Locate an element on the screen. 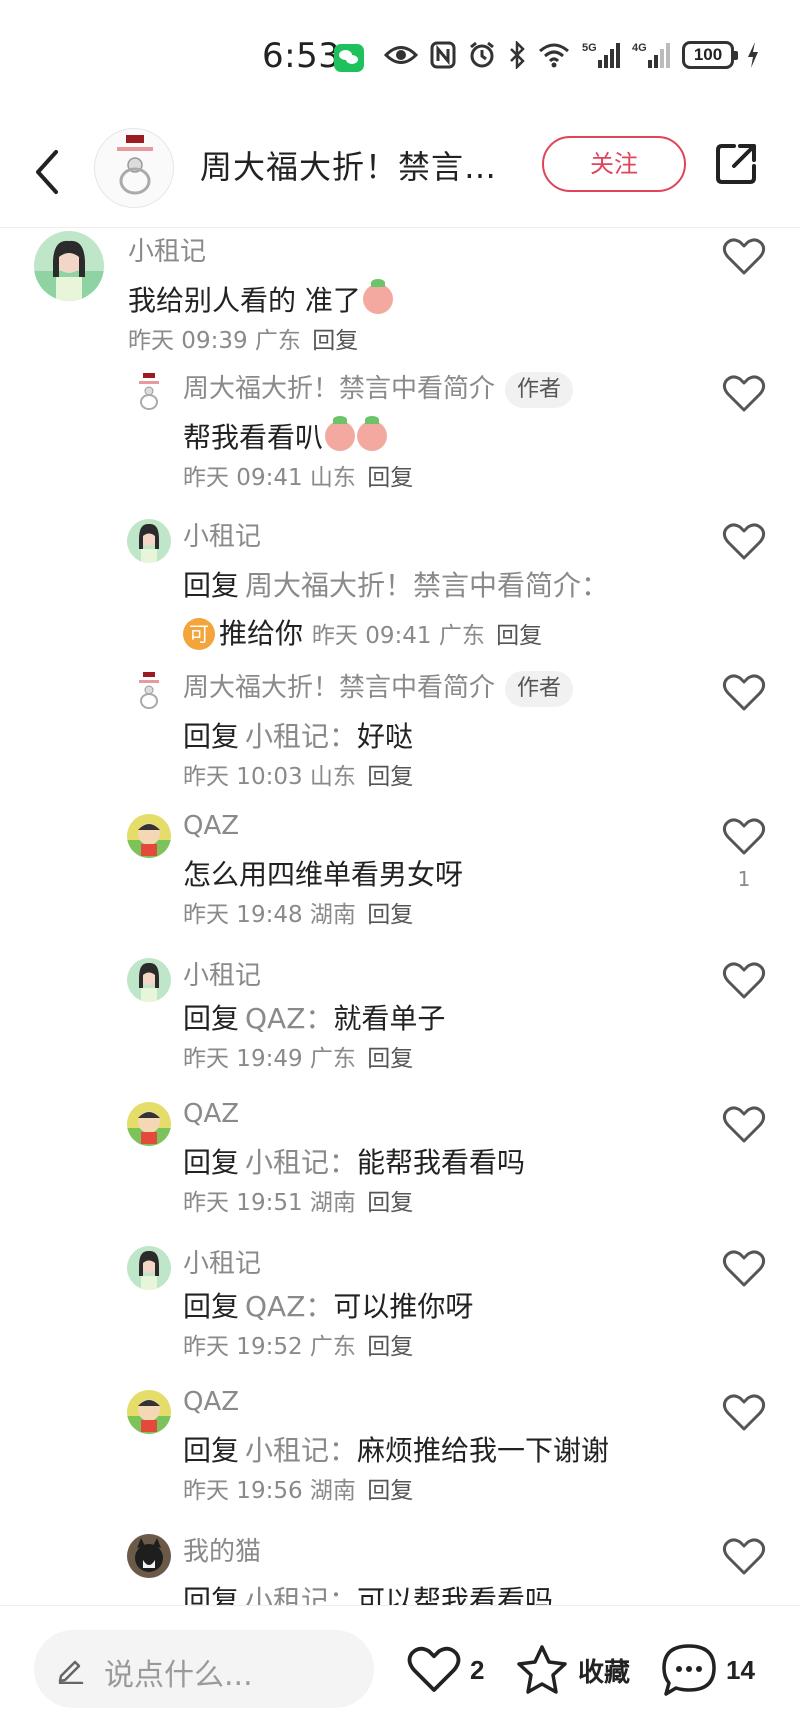 The height and width of the screenshot is (1733, 800). comment-time: 昨天 19:48 is located at coordinates (243, 915).